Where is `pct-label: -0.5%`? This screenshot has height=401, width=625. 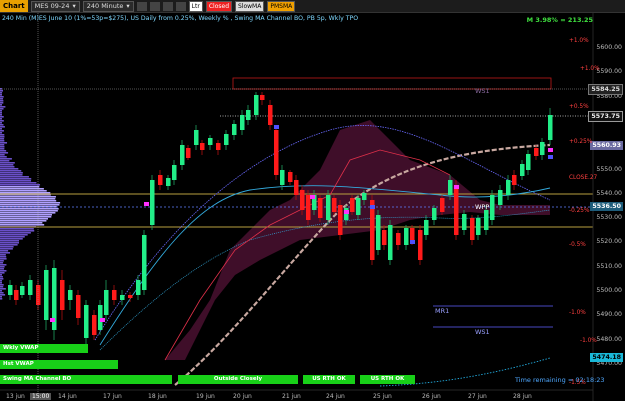
pct-label: -0.5% is located at coordinates (577, 245).